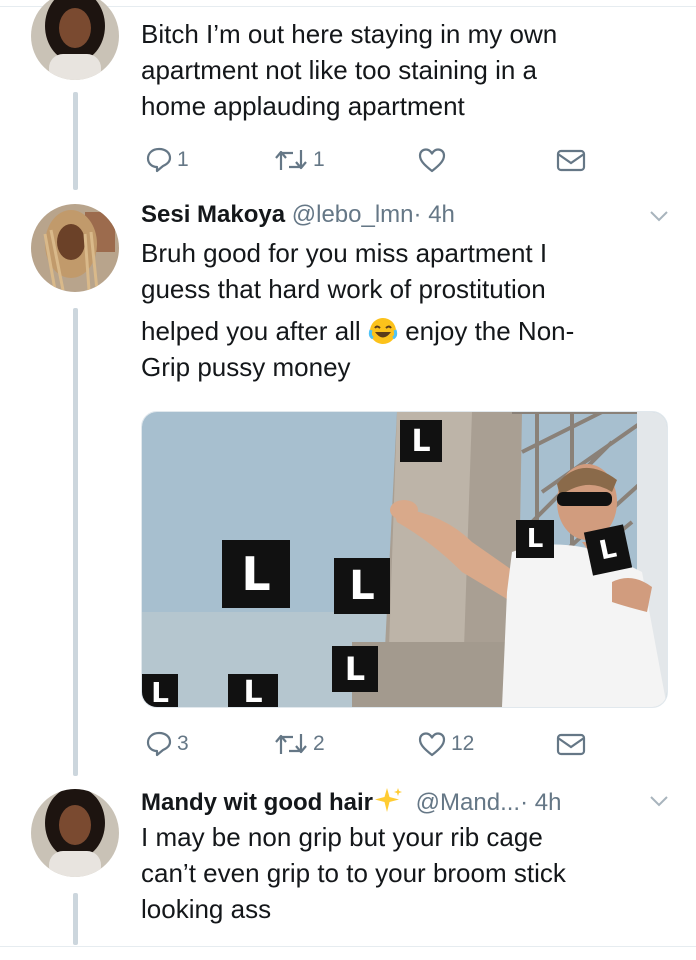  I want to click on handle: @lebo_lmn, so click(353, 214).